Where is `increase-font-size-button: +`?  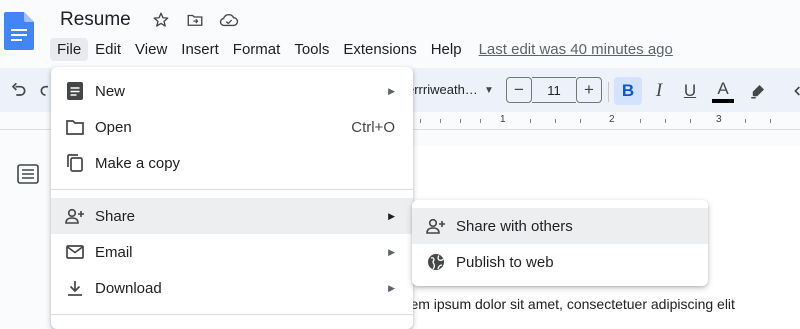 increase-font-size-button: + is located at coordinates (589, 90).